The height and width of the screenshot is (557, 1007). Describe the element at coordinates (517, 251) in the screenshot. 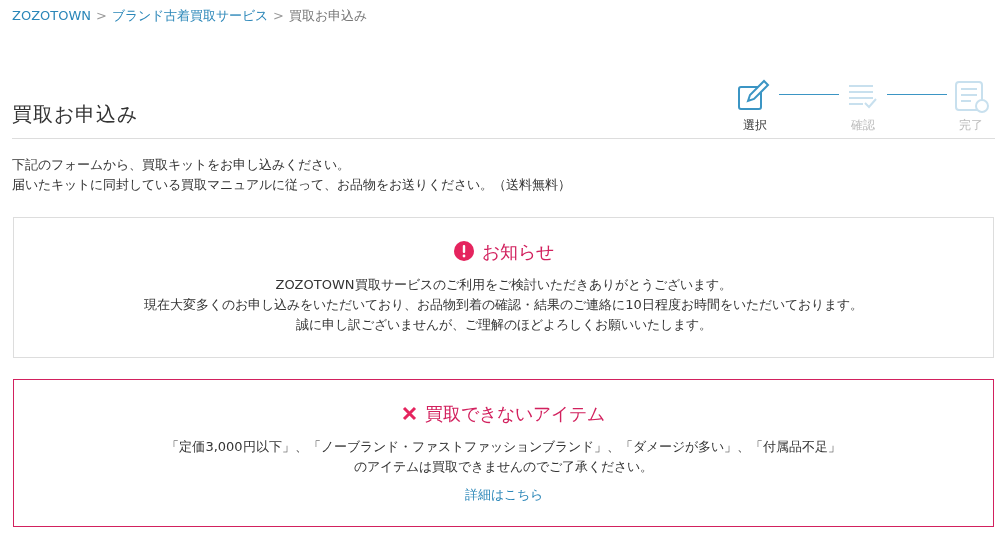

I see `notice-title: お知らせ` at that location.